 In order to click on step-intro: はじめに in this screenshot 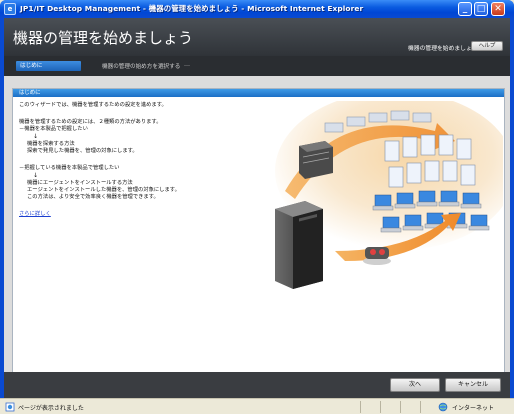, I will do `click(48, 66)`.